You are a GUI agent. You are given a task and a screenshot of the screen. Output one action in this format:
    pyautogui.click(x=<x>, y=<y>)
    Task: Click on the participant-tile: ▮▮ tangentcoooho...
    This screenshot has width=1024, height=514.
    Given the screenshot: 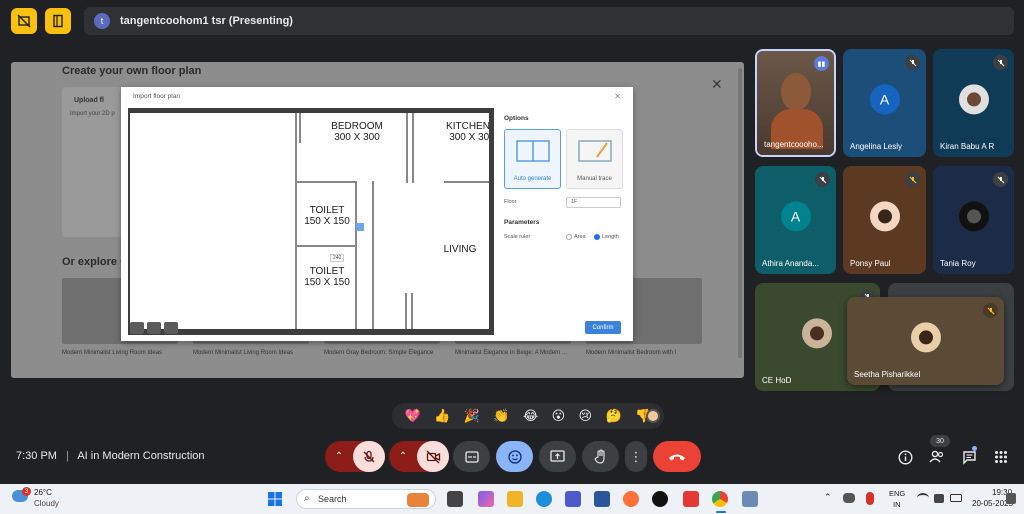 What is the action you would take?
    pyautogui.click(x=795, y=103)
    